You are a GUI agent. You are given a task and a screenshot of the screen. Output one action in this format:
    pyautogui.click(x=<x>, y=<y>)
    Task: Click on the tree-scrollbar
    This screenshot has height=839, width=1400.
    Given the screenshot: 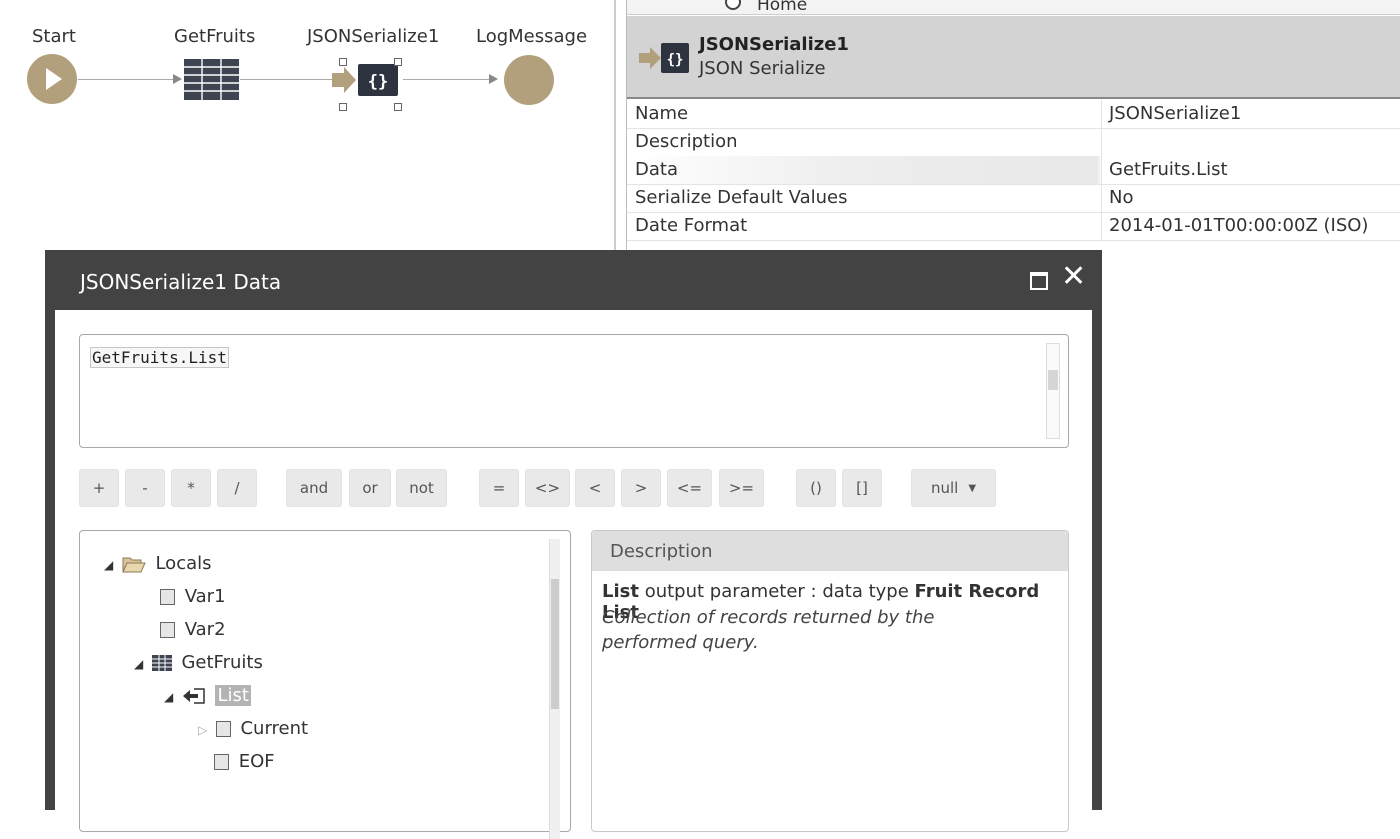 What is the action you would take?
    pyautogui.click(x=554, y=689)
    